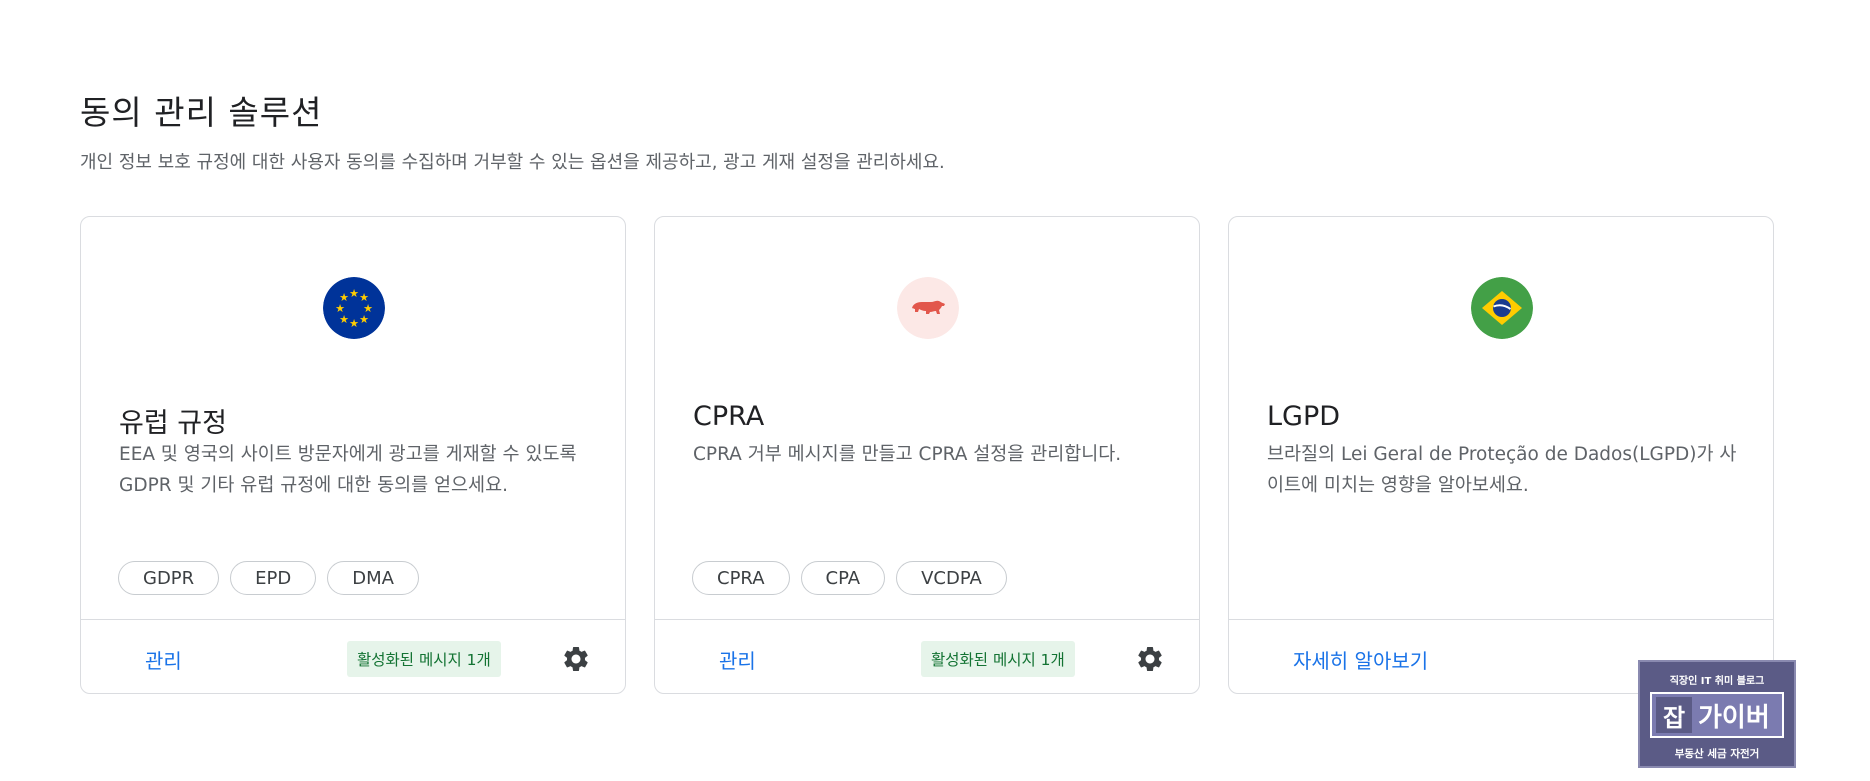 The height and width of the screenshot is (781, 1870). I want to click on watermark-logo-box: 잡 가이버, so click(1717, 715).